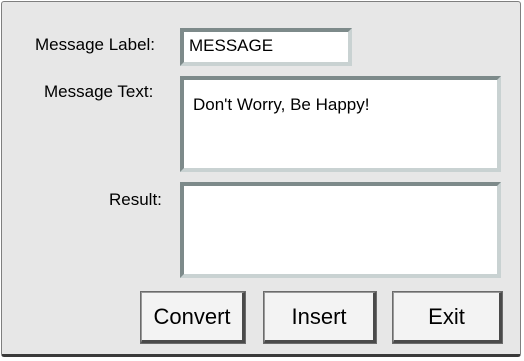  I want to click on message-label-field: MESSAGE, so click(266, 47).